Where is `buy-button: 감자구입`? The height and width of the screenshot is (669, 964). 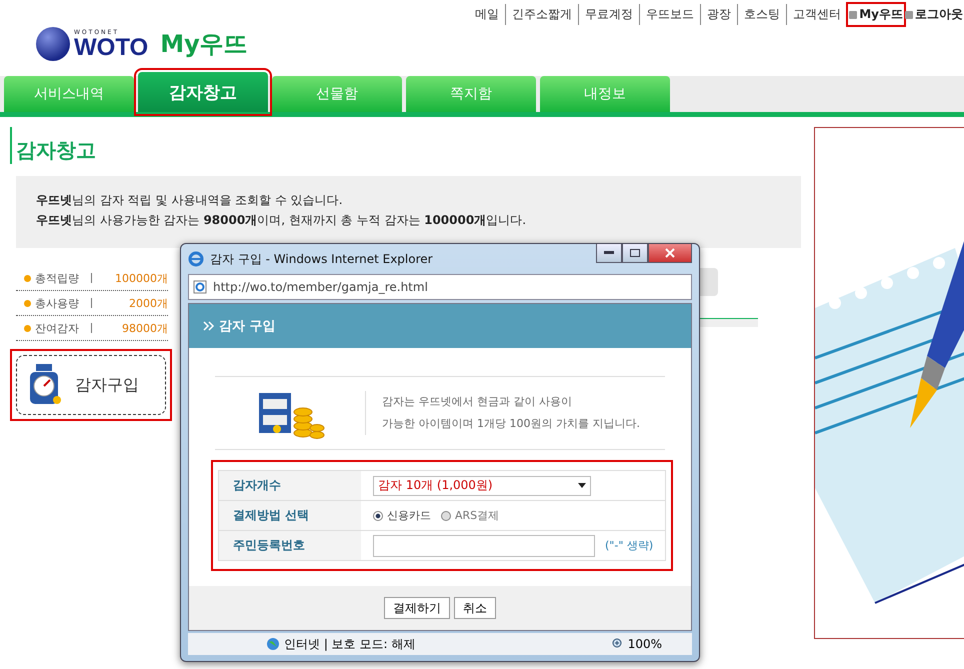 buy-button: 감자구입 is located at coordinates (91, 385).